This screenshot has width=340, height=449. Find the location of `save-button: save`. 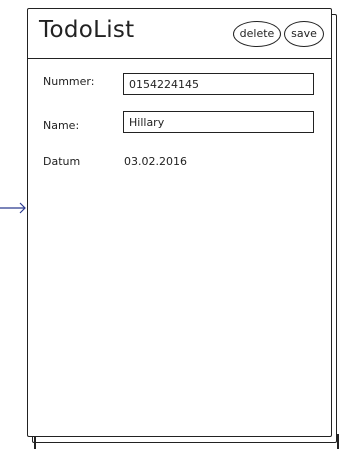

save-button: save is located at coordinates (304, 34).